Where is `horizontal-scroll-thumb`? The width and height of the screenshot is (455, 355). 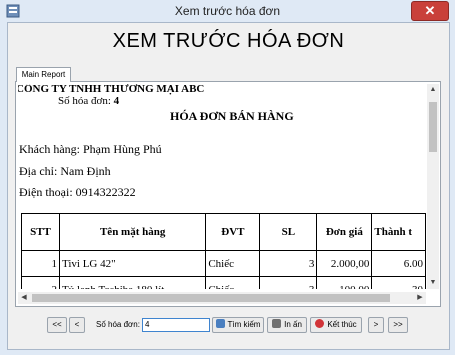 horizontal-scroll-thumb is located at coordinates (211, 298).